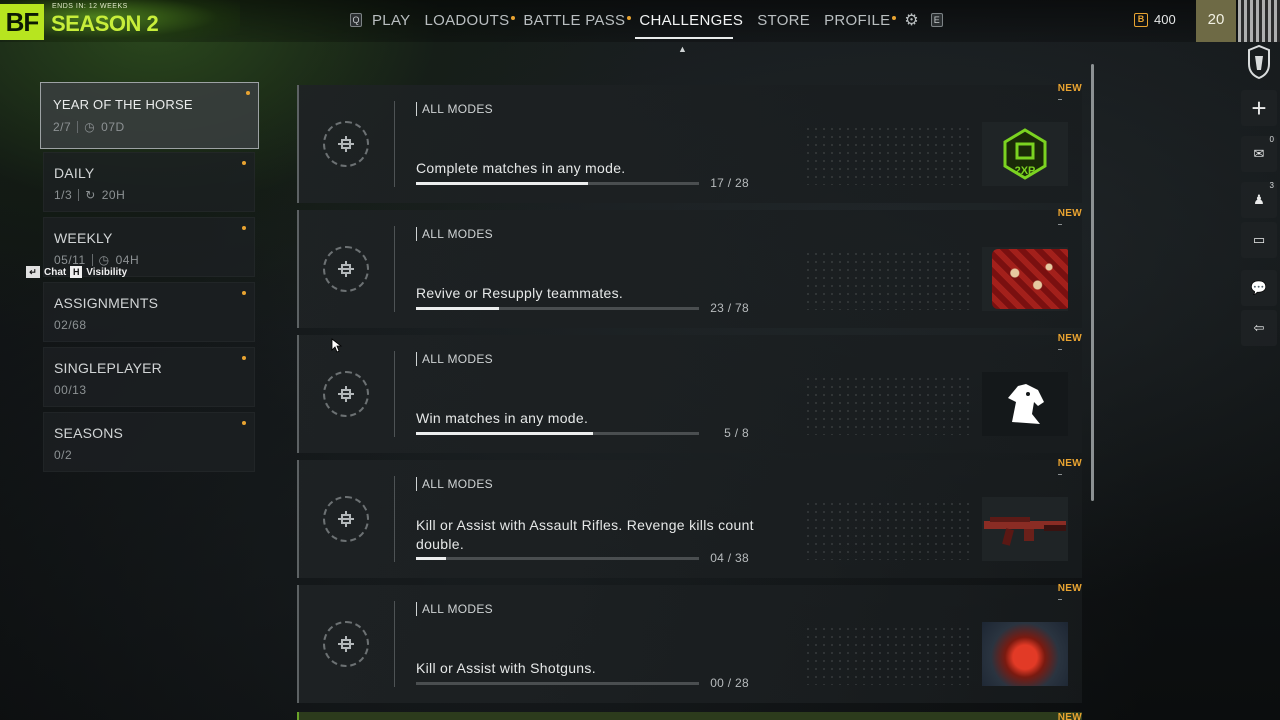 The width and height of the screenshot is (1280, 720). I want to click on category-name: WEEKLY, so click(83, 238).